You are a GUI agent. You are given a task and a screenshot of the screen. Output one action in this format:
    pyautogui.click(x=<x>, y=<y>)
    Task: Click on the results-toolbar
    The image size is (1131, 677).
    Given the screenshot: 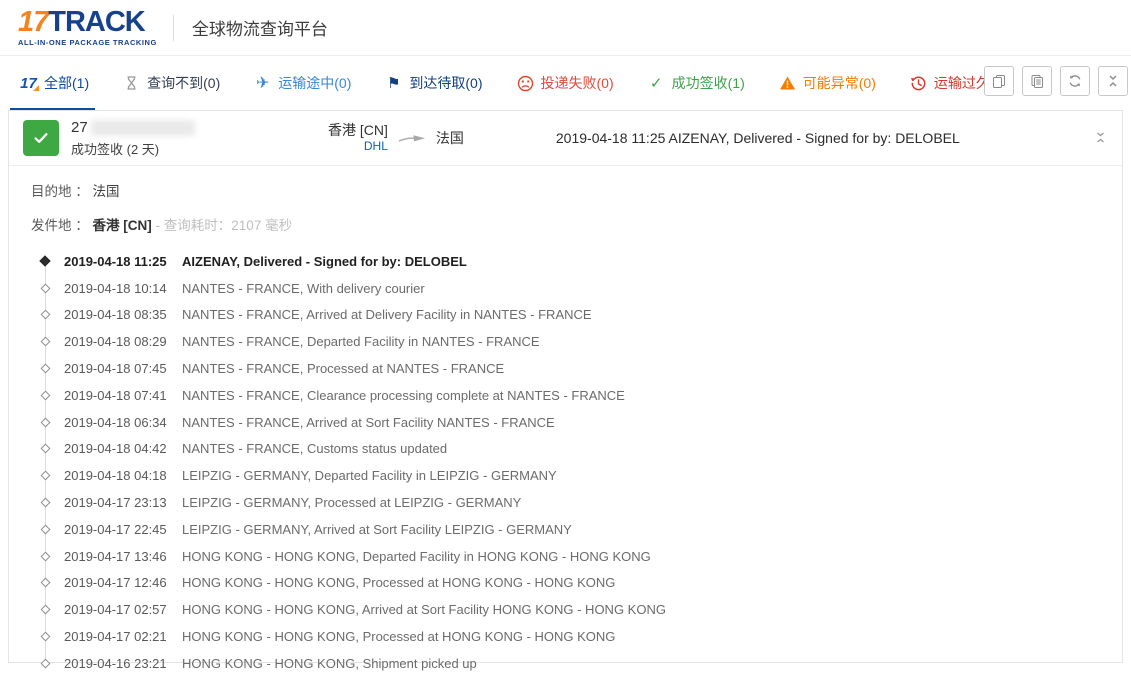 What is the action you would take?
    pyautogui.click(x=1056, y=81)
    